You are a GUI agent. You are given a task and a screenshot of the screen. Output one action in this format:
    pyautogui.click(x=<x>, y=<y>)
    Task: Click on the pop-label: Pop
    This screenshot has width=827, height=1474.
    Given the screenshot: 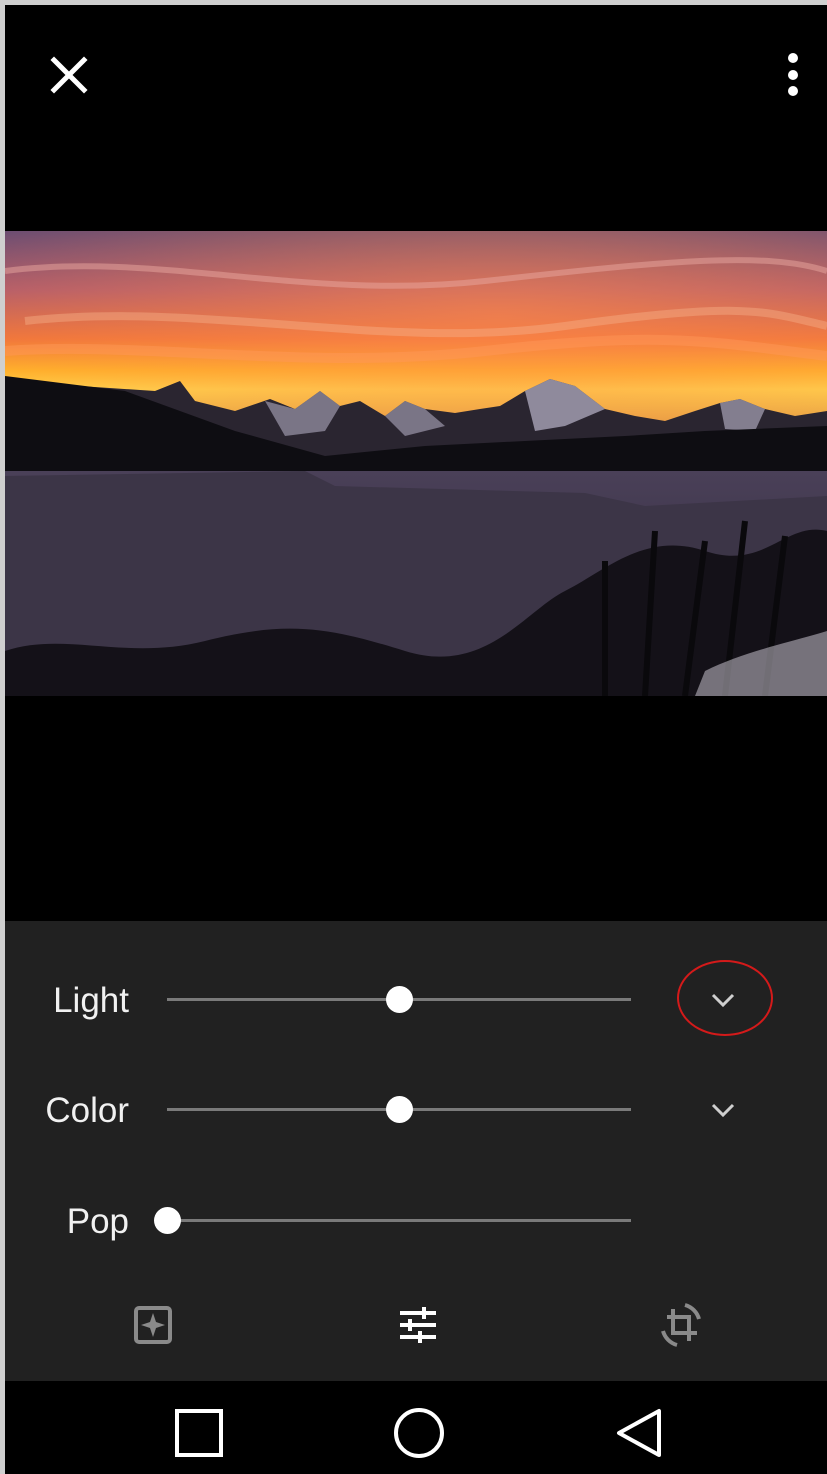 What is the action you would take?
    pyautogui.click(x=97, y=1221)
    